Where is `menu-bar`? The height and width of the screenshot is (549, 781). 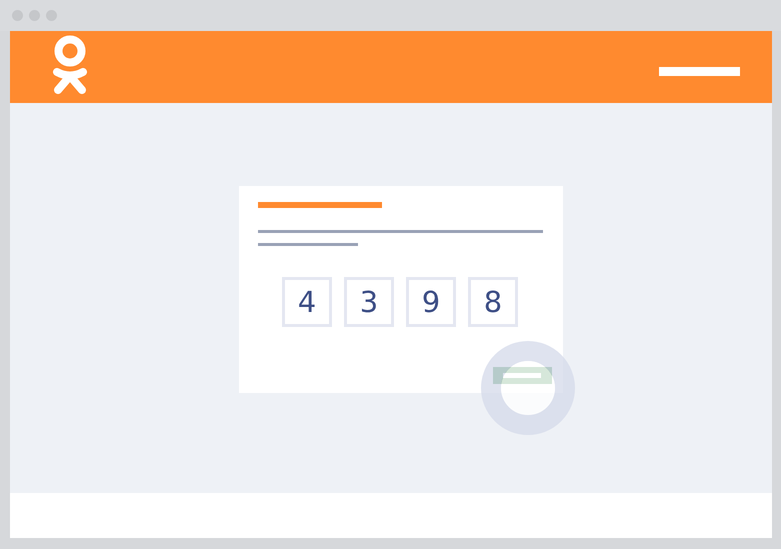
menu-bar is located at coordinates (699, 71).